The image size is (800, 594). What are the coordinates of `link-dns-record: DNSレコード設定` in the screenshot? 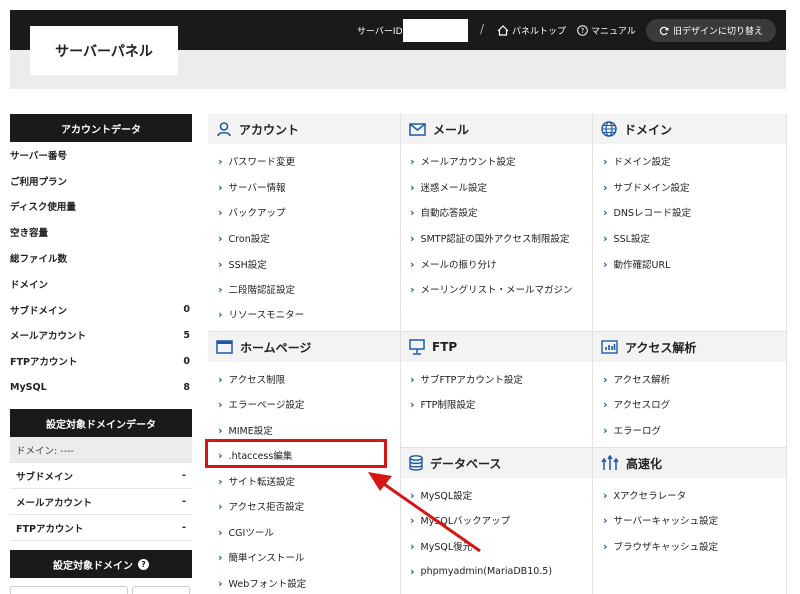 It's located at (647, 212).